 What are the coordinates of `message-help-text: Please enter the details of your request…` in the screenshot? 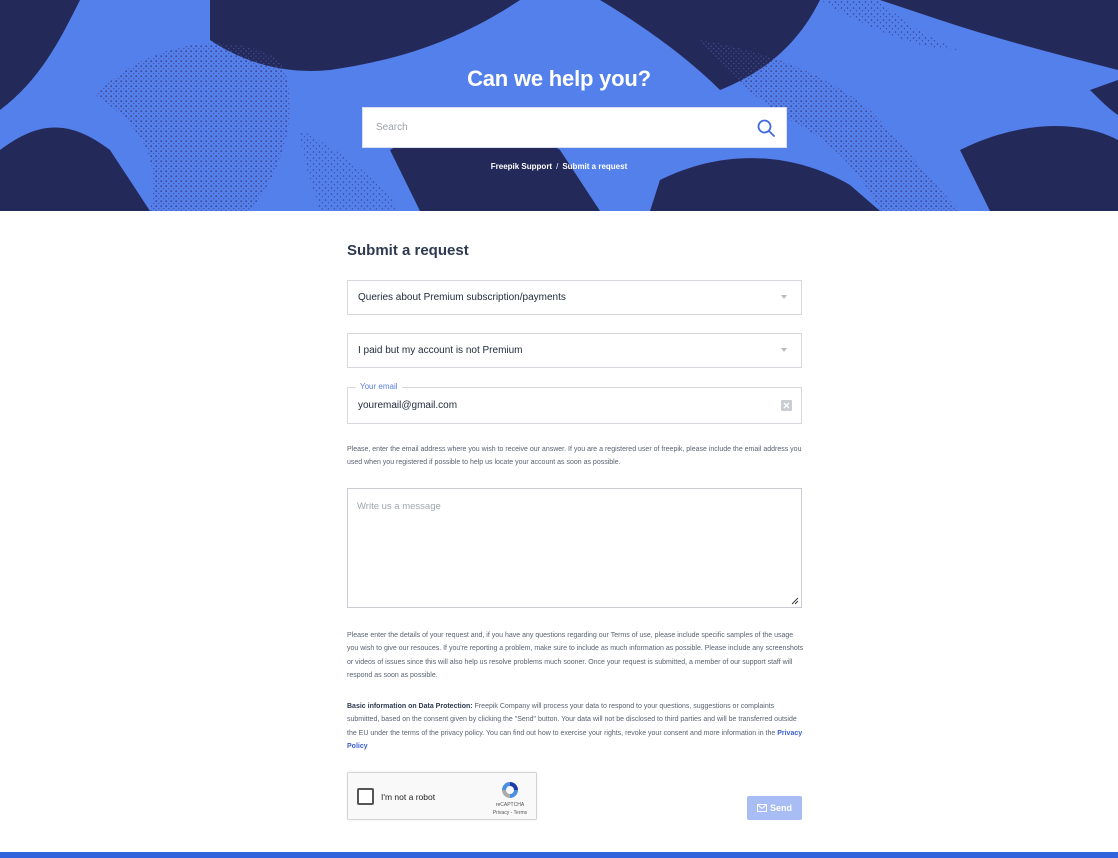 It's located at (575, 655).